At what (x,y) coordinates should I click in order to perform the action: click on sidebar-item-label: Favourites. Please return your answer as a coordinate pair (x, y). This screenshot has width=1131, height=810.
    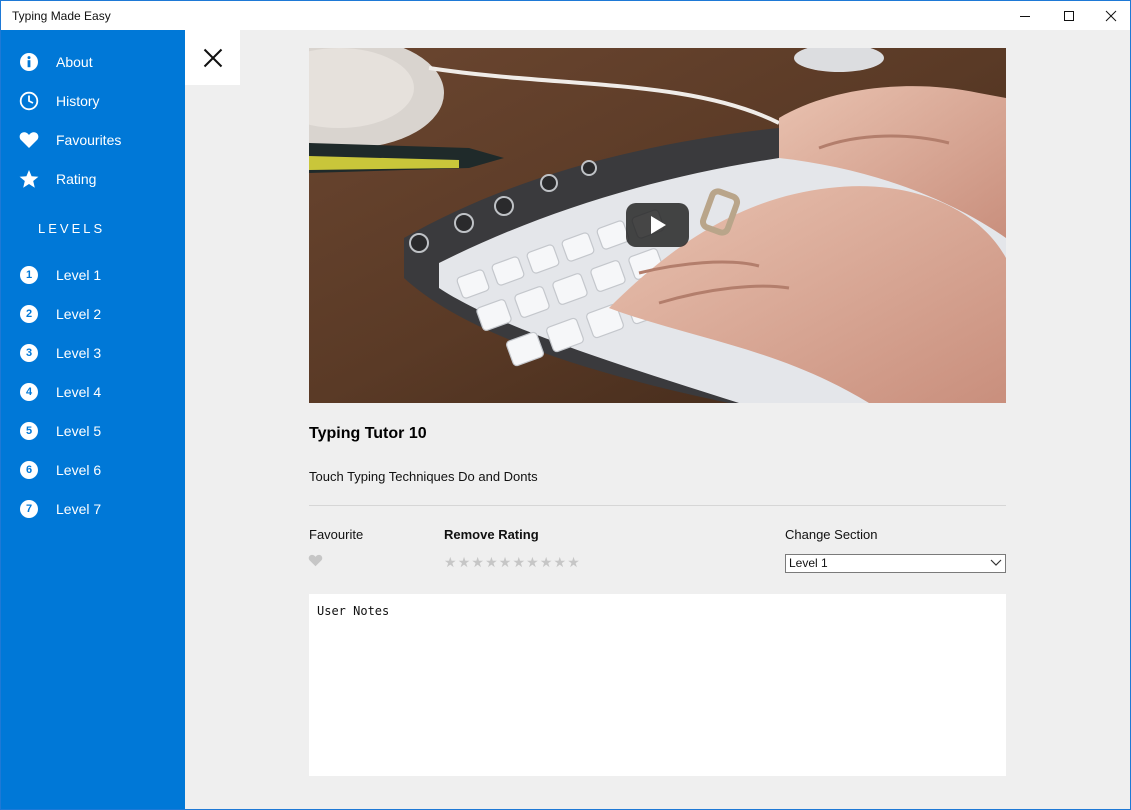
    Looking at the image, I should click on (89, 140).